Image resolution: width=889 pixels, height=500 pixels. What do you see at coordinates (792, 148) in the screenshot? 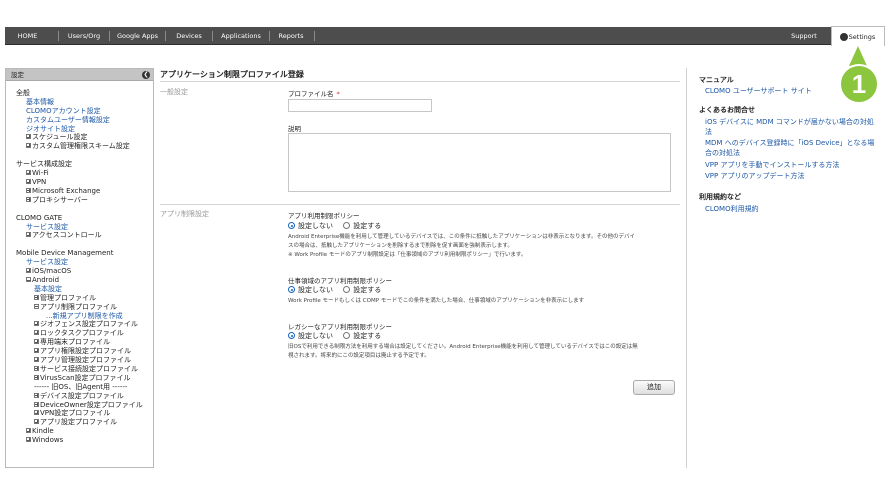
I see `help-link-ios-device: MDM へのデバイス登録時に「iOS Device」となる場合の対処法` at bounding box center [792, 148].